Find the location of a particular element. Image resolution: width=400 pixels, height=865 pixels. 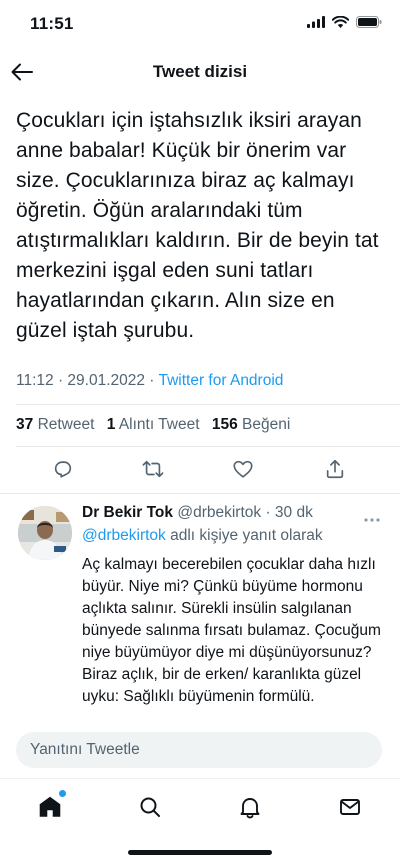

mail-icon is located at coordinates (350, 807).